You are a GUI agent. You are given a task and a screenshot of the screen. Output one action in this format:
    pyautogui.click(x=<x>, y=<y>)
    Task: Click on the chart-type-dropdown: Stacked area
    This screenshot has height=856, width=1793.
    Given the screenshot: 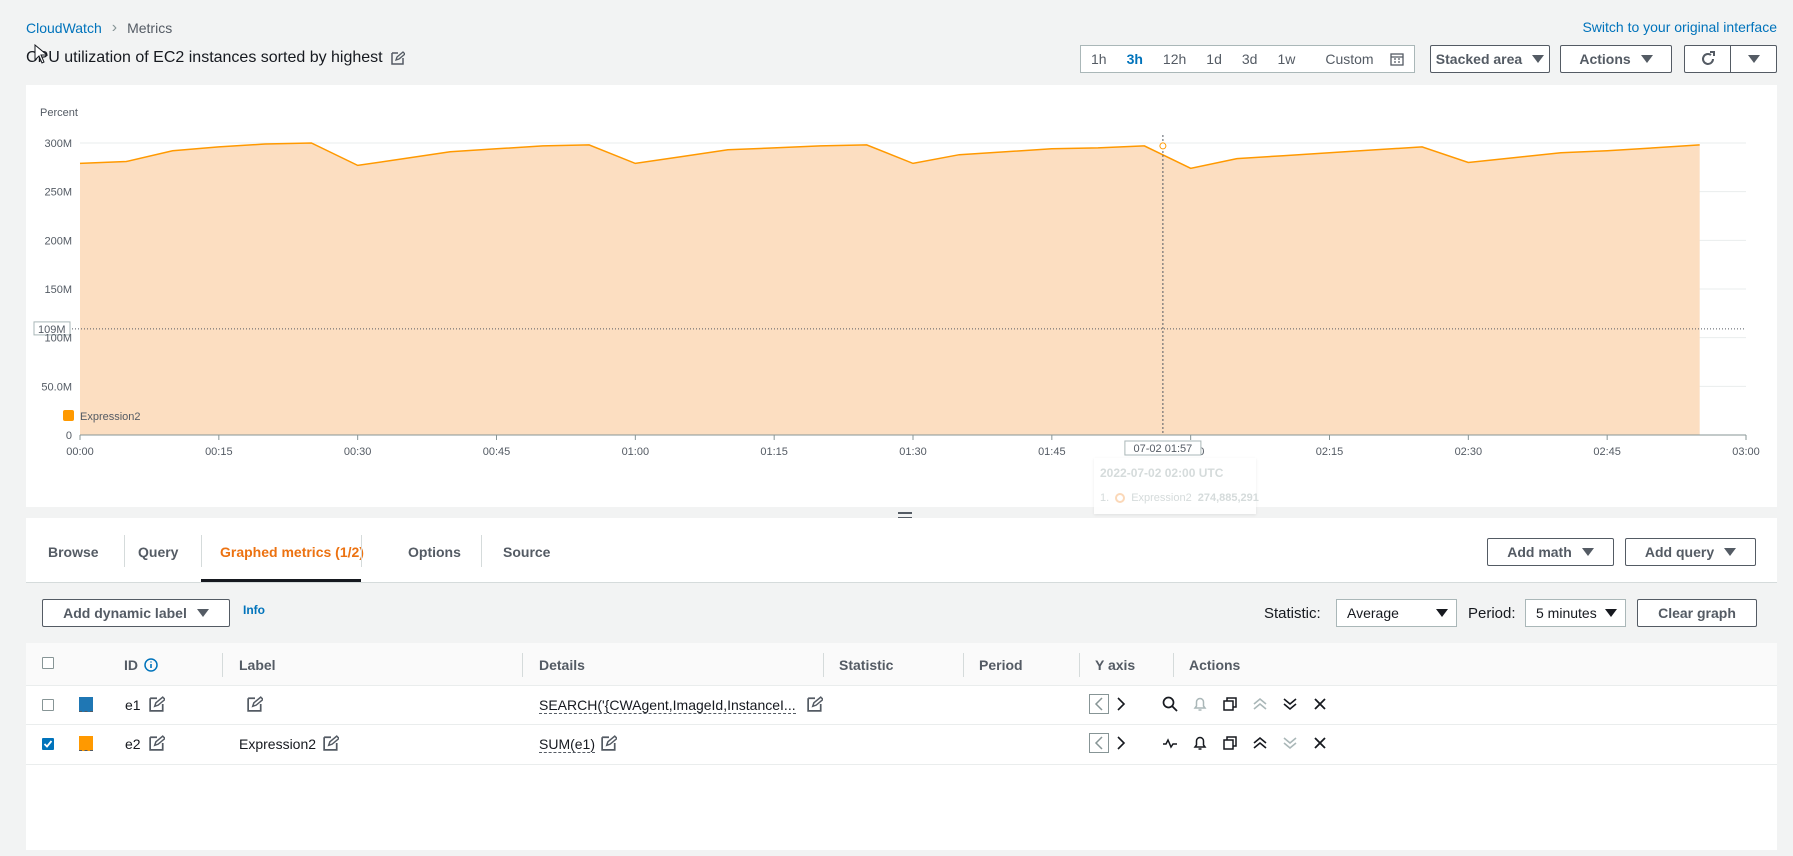 What is the action you would take?
    pyautogui.click(x=1490, y=59)
    